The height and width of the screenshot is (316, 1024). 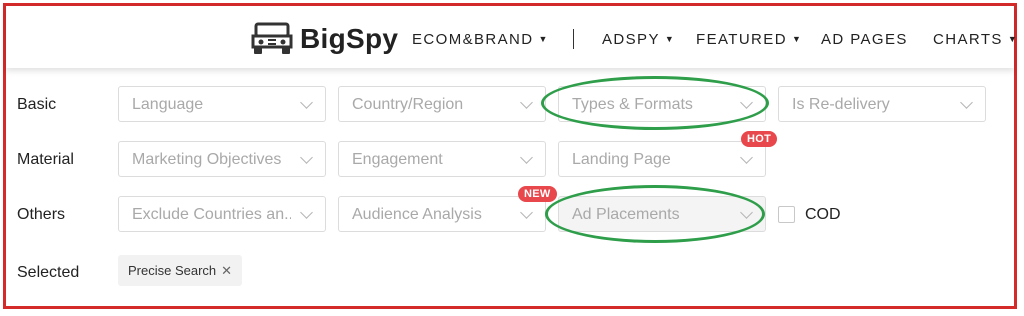 I want to click on tag-label: Precise Search, so click(x=172, y=270).